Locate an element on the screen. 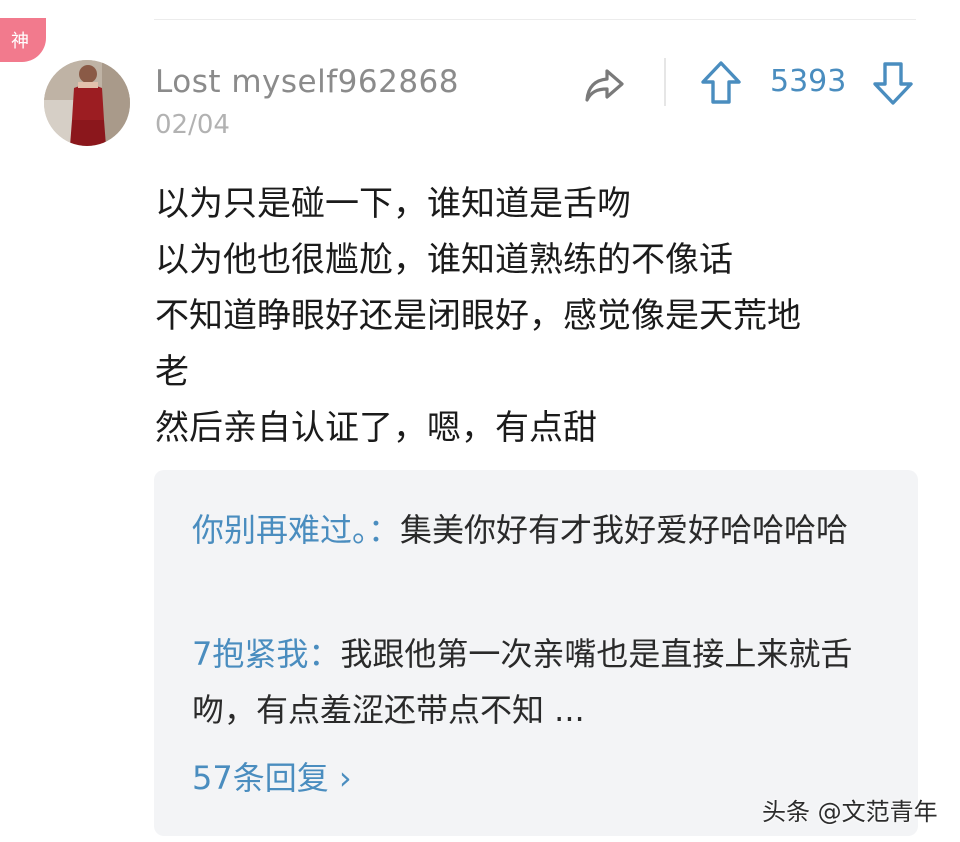  god-comment-badge: 神 is located at coordinates (23, 40).